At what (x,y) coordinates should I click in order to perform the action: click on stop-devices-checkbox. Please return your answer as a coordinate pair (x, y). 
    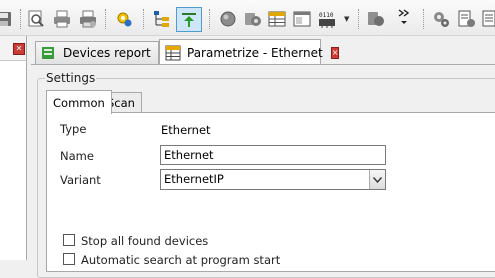
    Looking at the image, I should click on (69, 240).